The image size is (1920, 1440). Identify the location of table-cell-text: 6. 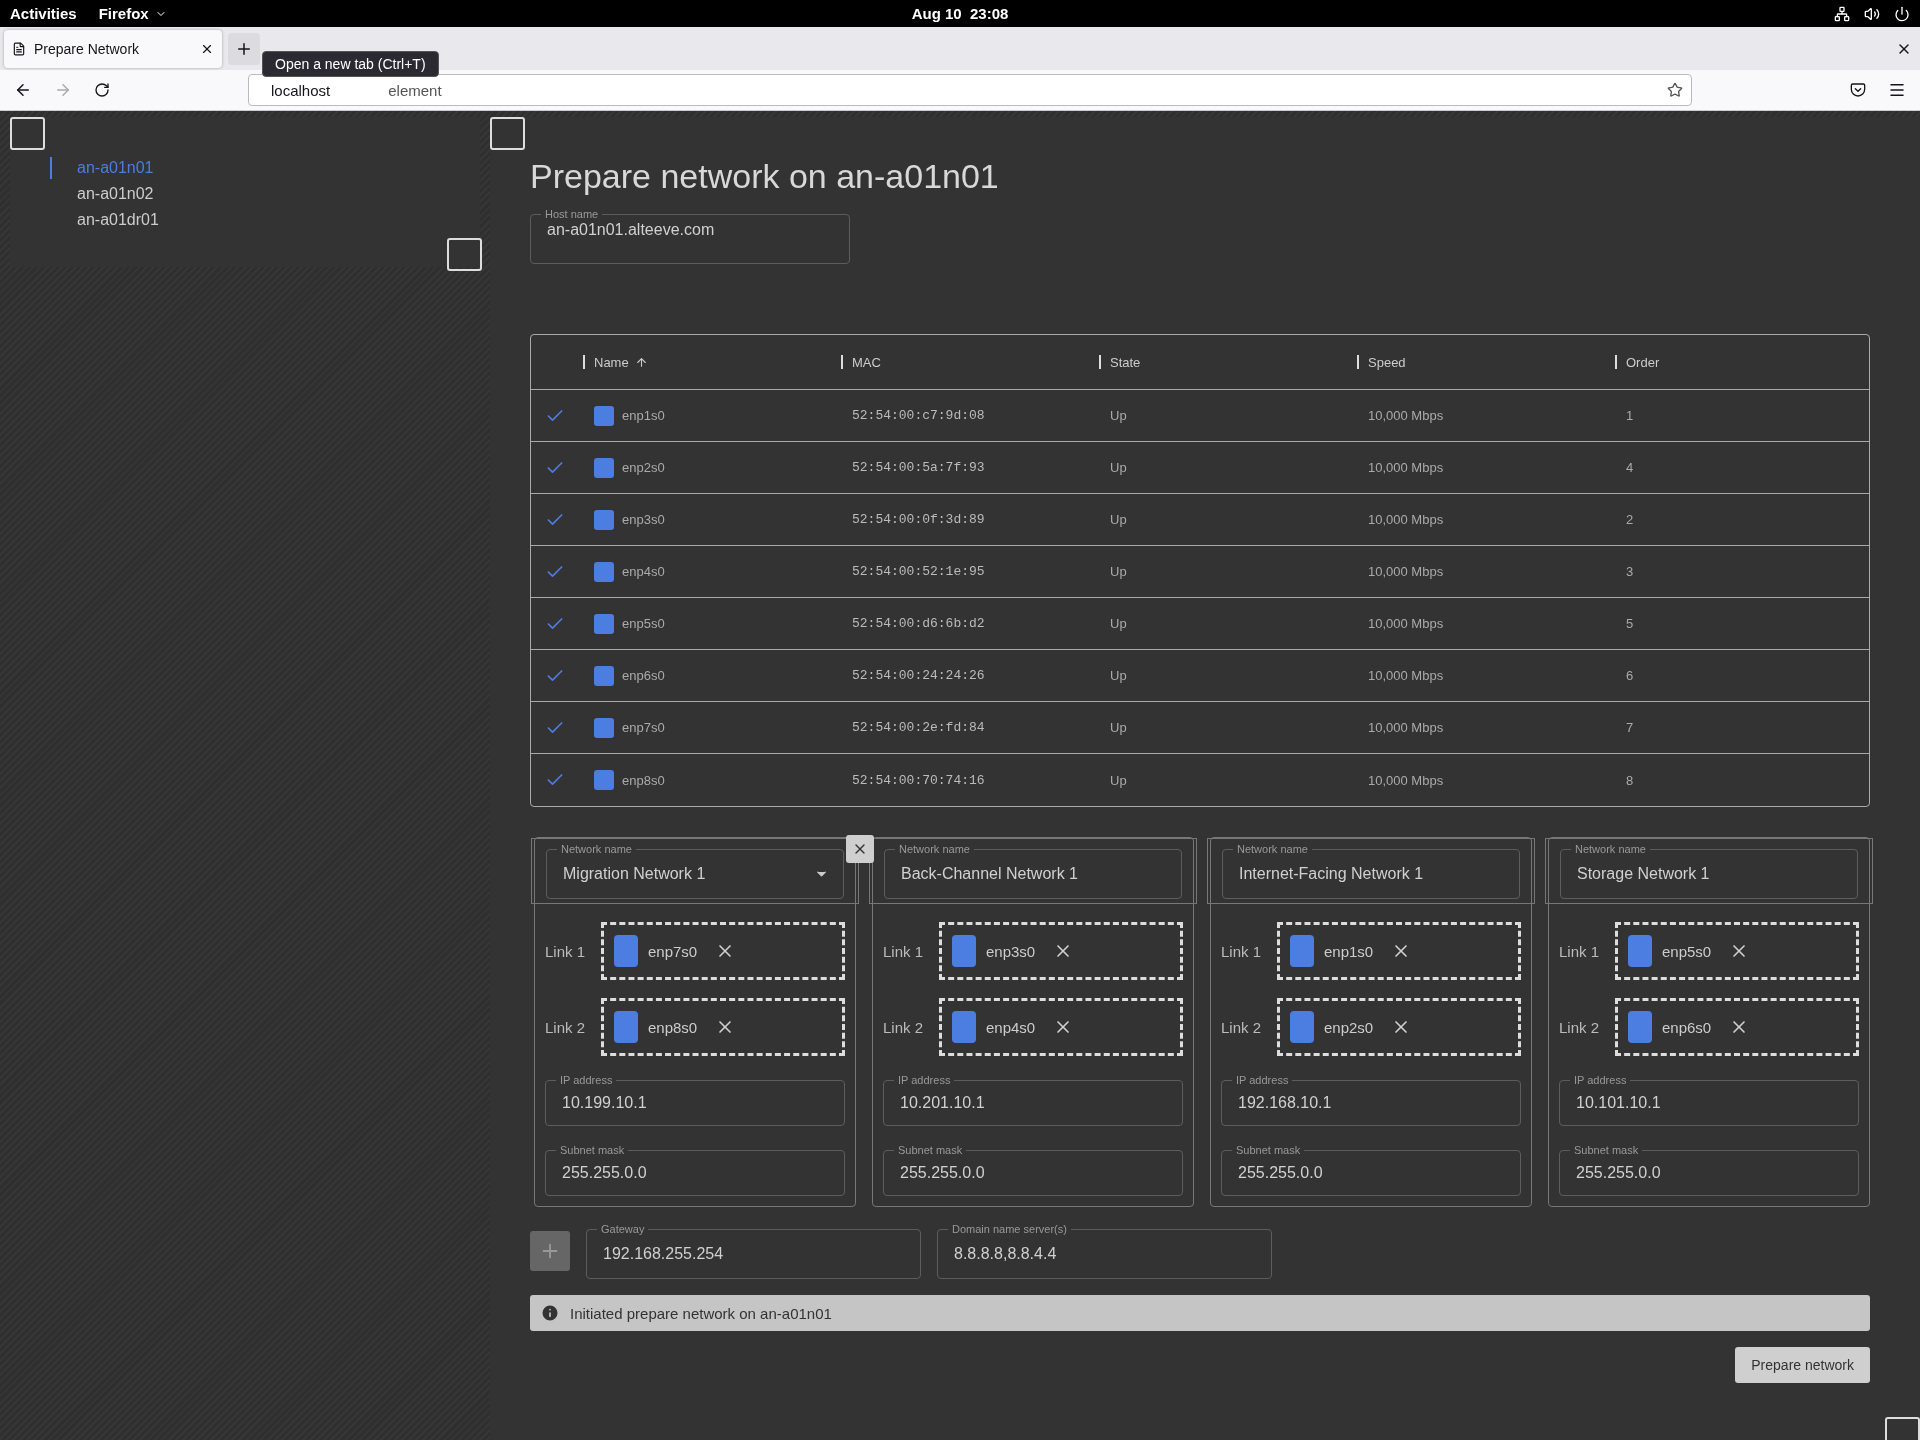
(1630, 675).